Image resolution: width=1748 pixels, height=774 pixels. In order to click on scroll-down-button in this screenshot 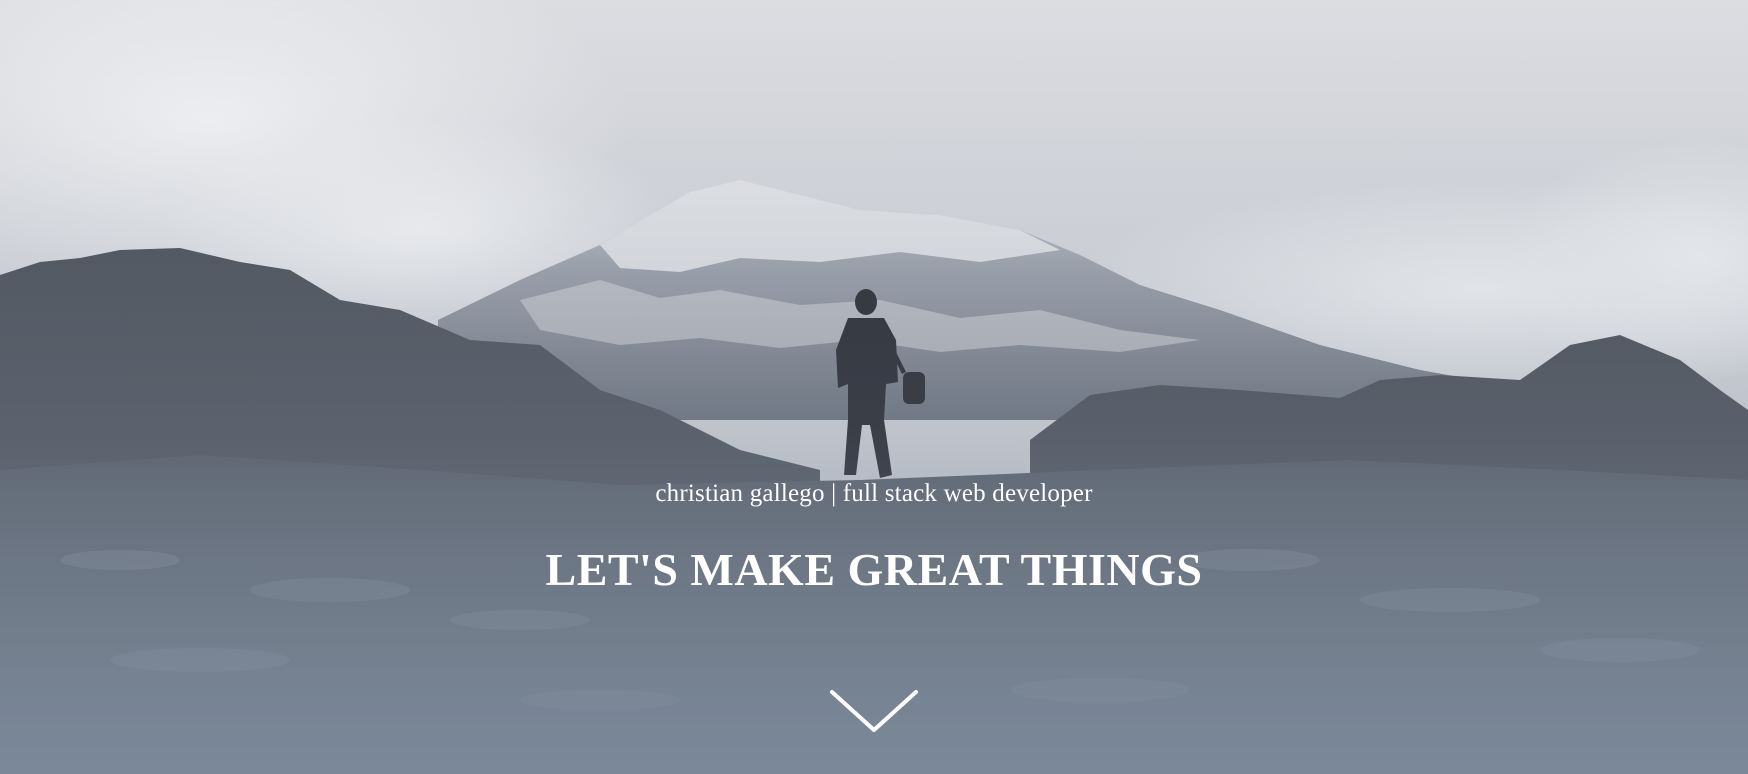, I will do `click(874, 710)`.